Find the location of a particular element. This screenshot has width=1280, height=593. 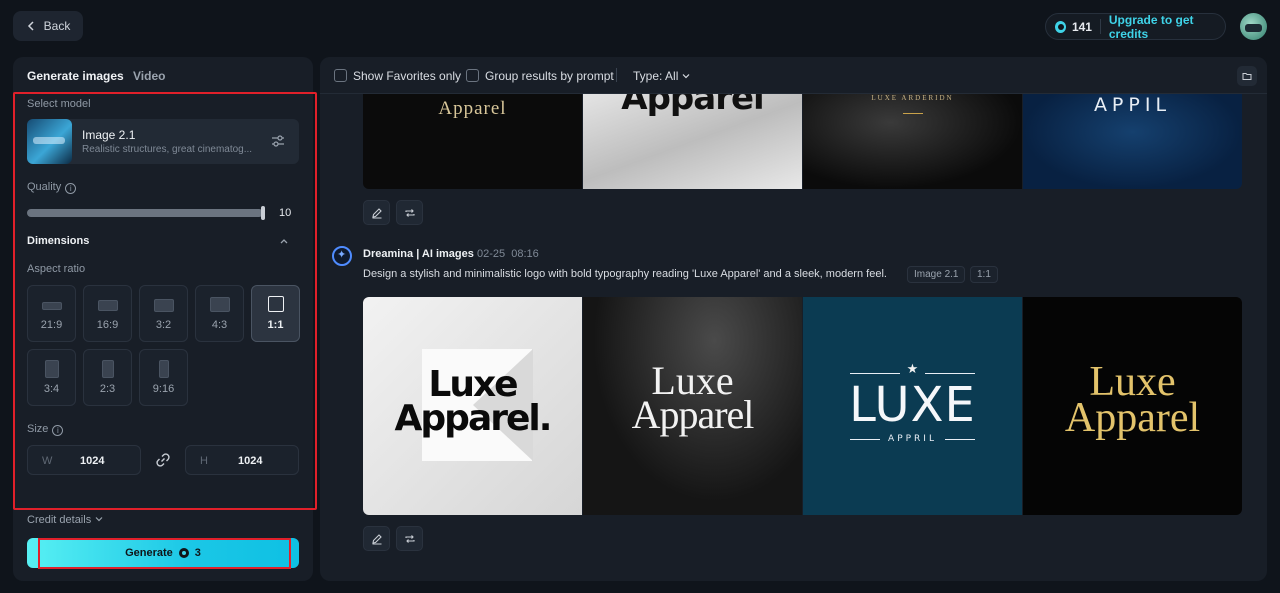

group-checkbox is located at coordinates (472, 75).